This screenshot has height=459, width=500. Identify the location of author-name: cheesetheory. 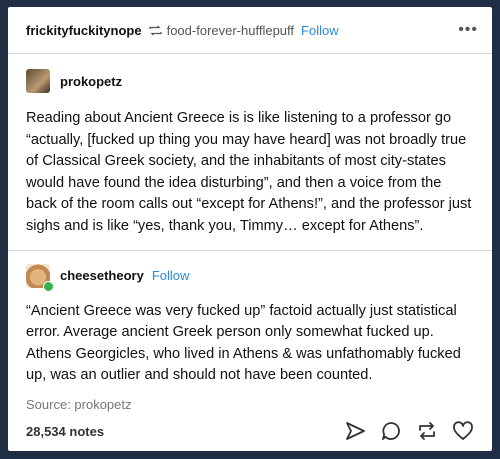
(102, 275).